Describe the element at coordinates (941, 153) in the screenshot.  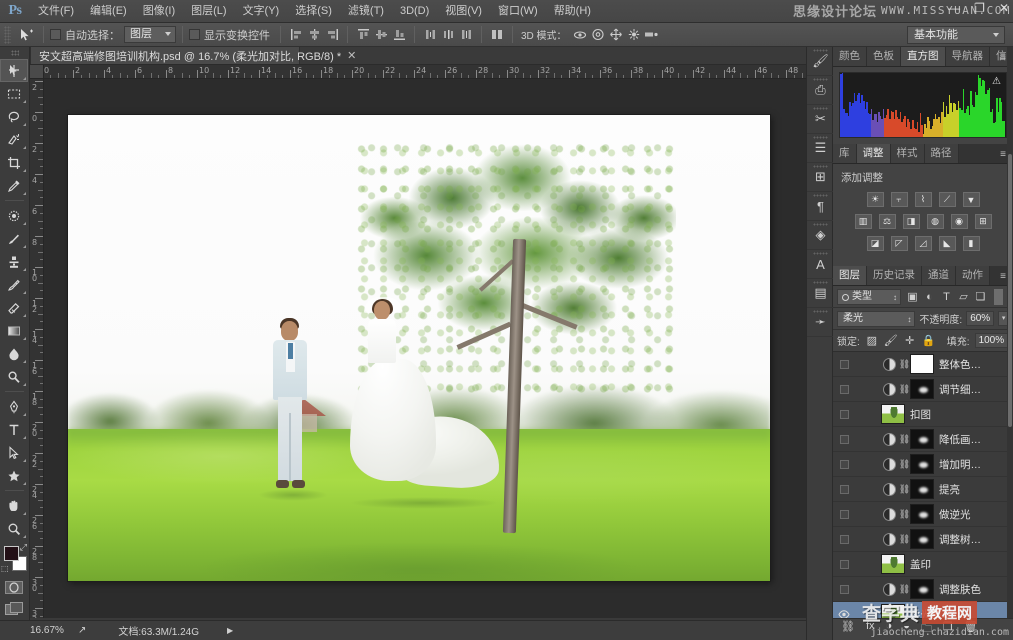
I see `panel-tab-路径: 路径` at that location.